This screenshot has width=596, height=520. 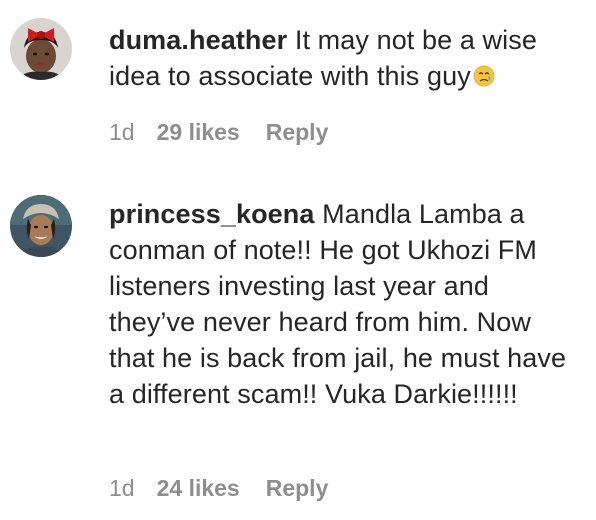 What do you see at coordinates (198, 488) in the screenshot?
I see `likes-count: 24 likes` at bounding box center [198, 488].